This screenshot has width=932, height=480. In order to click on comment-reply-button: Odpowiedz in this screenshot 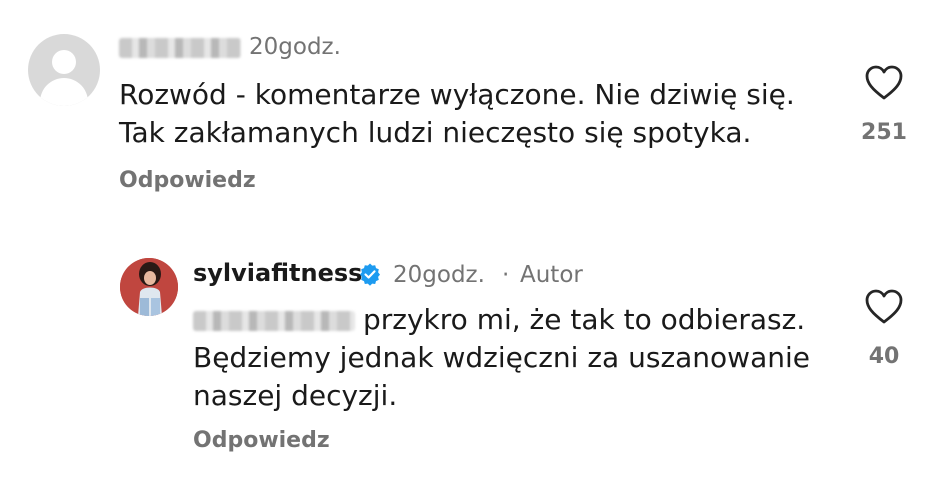, I will do `click(187, 180)`.